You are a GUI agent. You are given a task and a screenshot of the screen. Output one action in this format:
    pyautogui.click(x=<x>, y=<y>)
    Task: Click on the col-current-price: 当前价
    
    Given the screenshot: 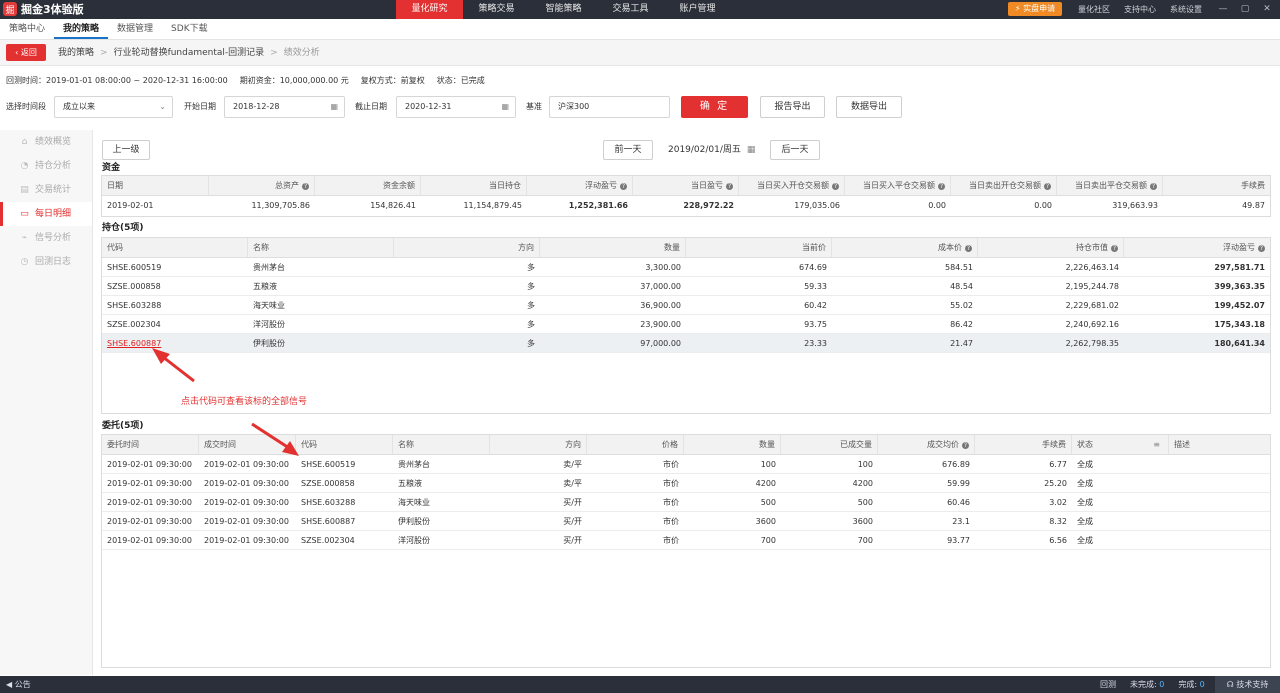 What is the action you would take?
    pyautogui.click(x=759, y=247)
    